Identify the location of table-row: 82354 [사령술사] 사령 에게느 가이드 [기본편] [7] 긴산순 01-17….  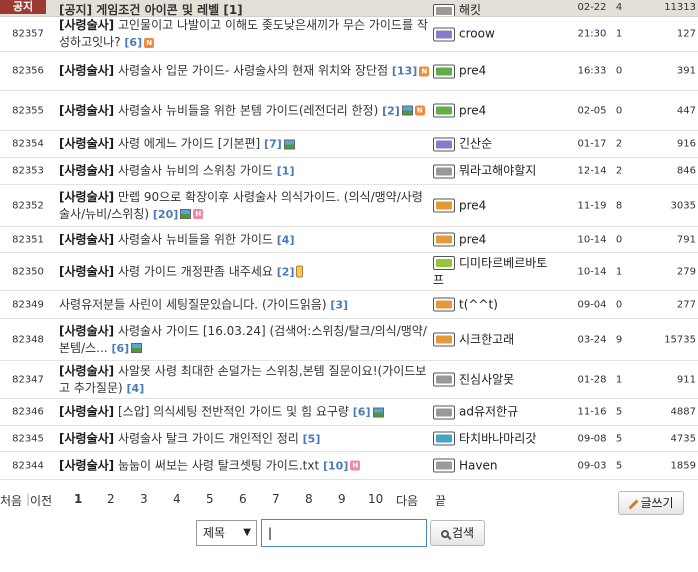
(349, 144).